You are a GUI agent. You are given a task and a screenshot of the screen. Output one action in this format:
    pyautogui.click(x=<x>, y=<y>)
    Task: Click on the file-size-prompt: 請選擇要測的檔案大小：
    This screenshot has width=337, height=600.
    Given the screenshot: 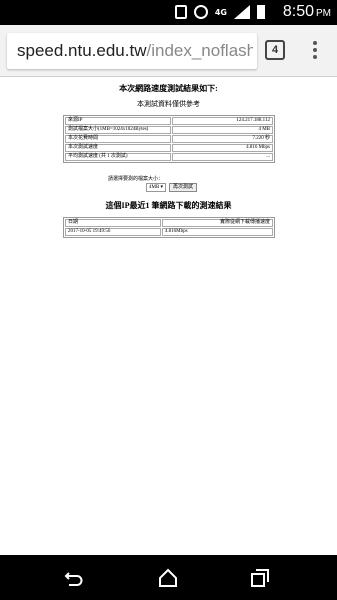 What is the action you would take?
    pyautogui.click(x=136, y=179)
    